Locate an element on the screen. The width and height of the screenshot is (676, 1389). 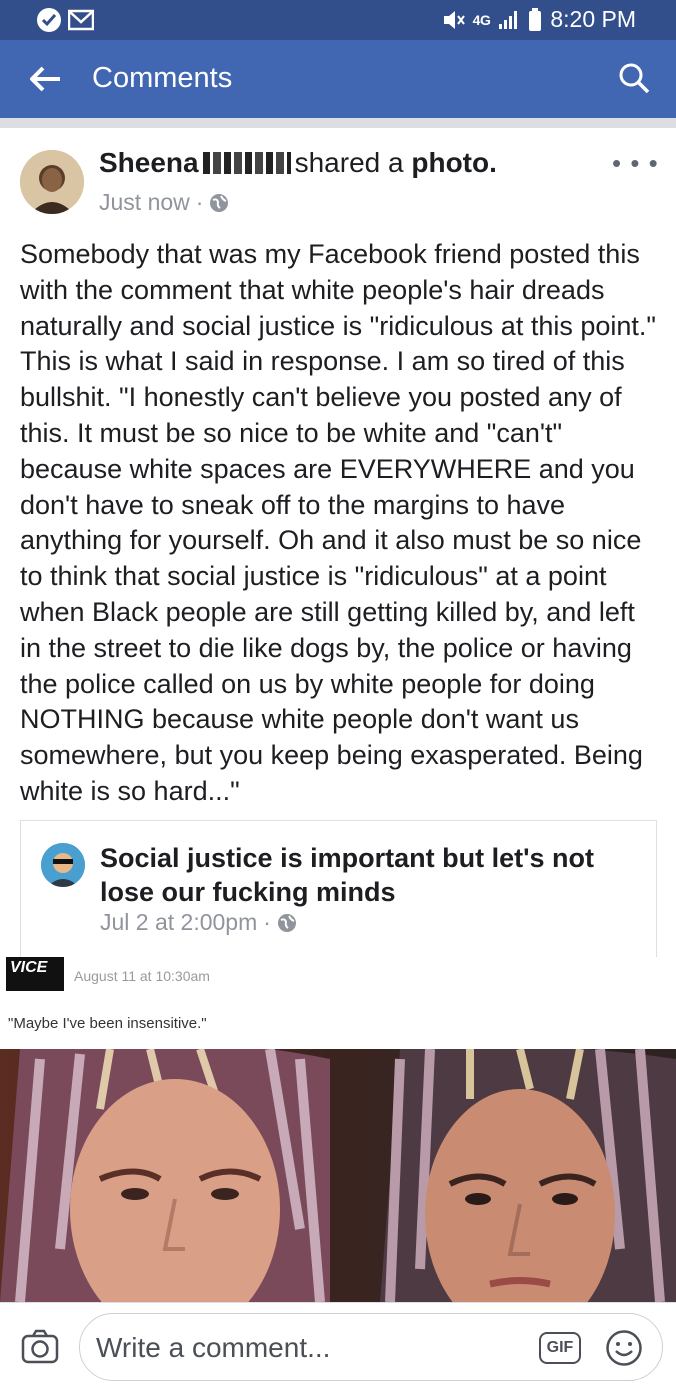
more-options-icon: • • • is located at coordinates (635, 163).